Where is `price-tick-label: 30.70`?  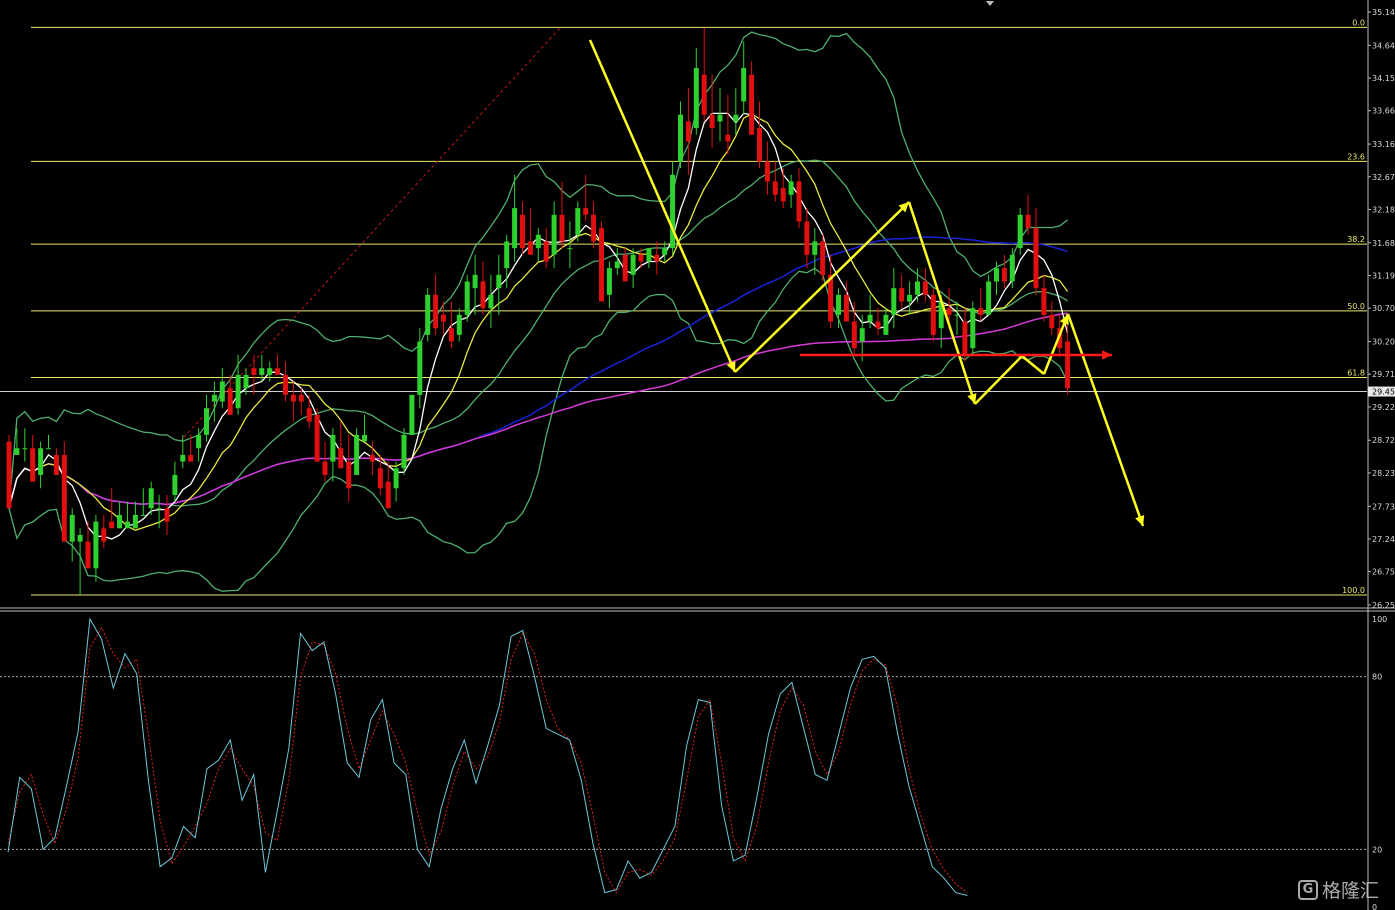
price-tick-label: 30.70 is located at coordinates (1383, 308).